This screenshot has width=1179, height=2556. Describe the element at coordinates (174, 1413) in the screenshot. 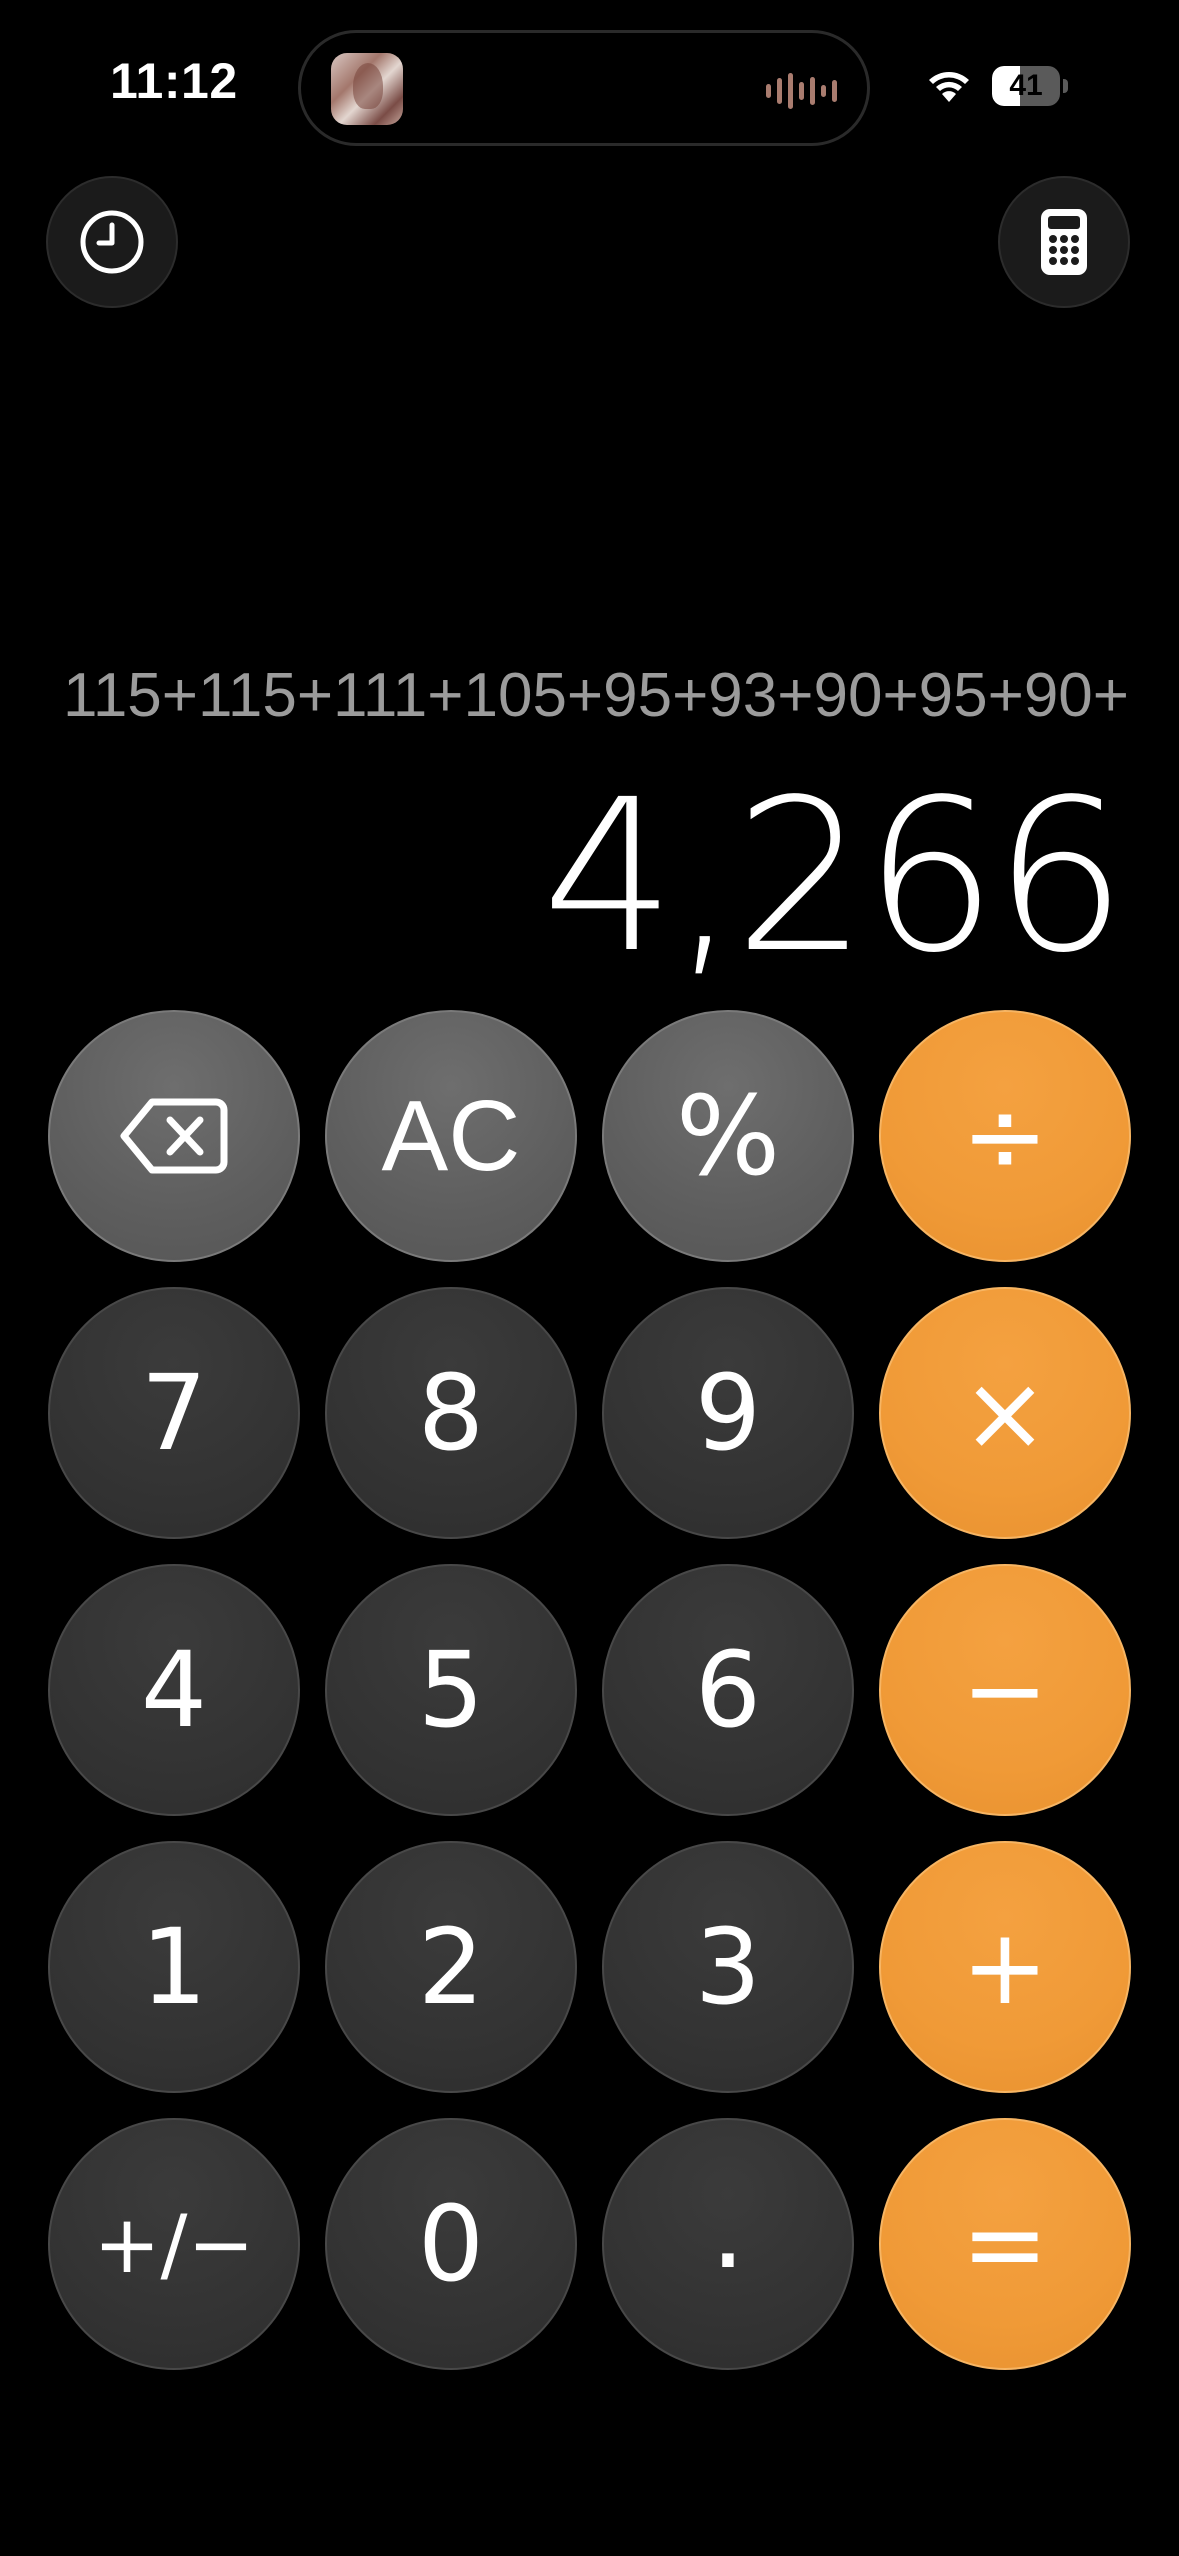

I see `digit-7-button: 7` at that location.